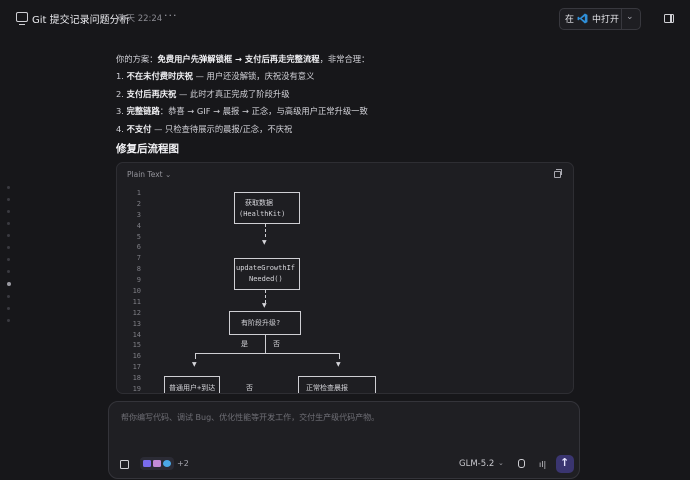  I want to click on line-number: 3, so click(138, 214).